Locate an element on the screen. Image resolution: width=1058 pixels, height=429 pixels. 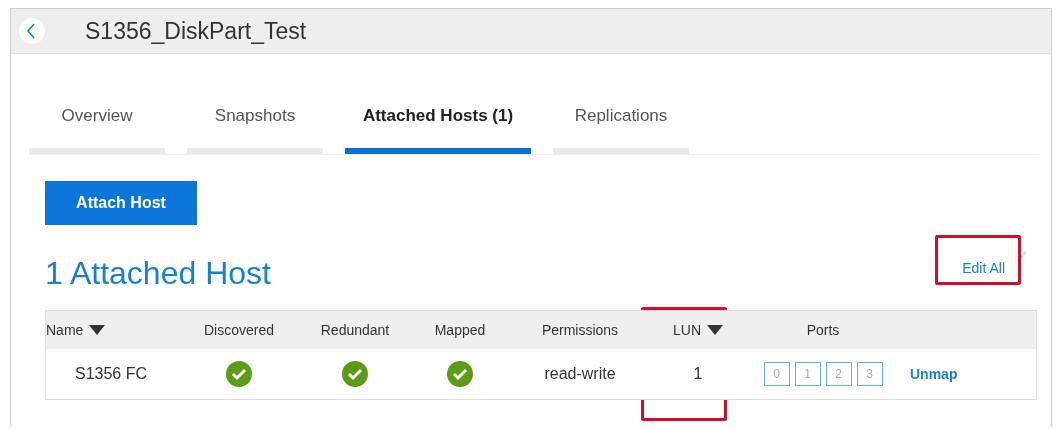
pencil-icon is located at coordinates (1022, 256).